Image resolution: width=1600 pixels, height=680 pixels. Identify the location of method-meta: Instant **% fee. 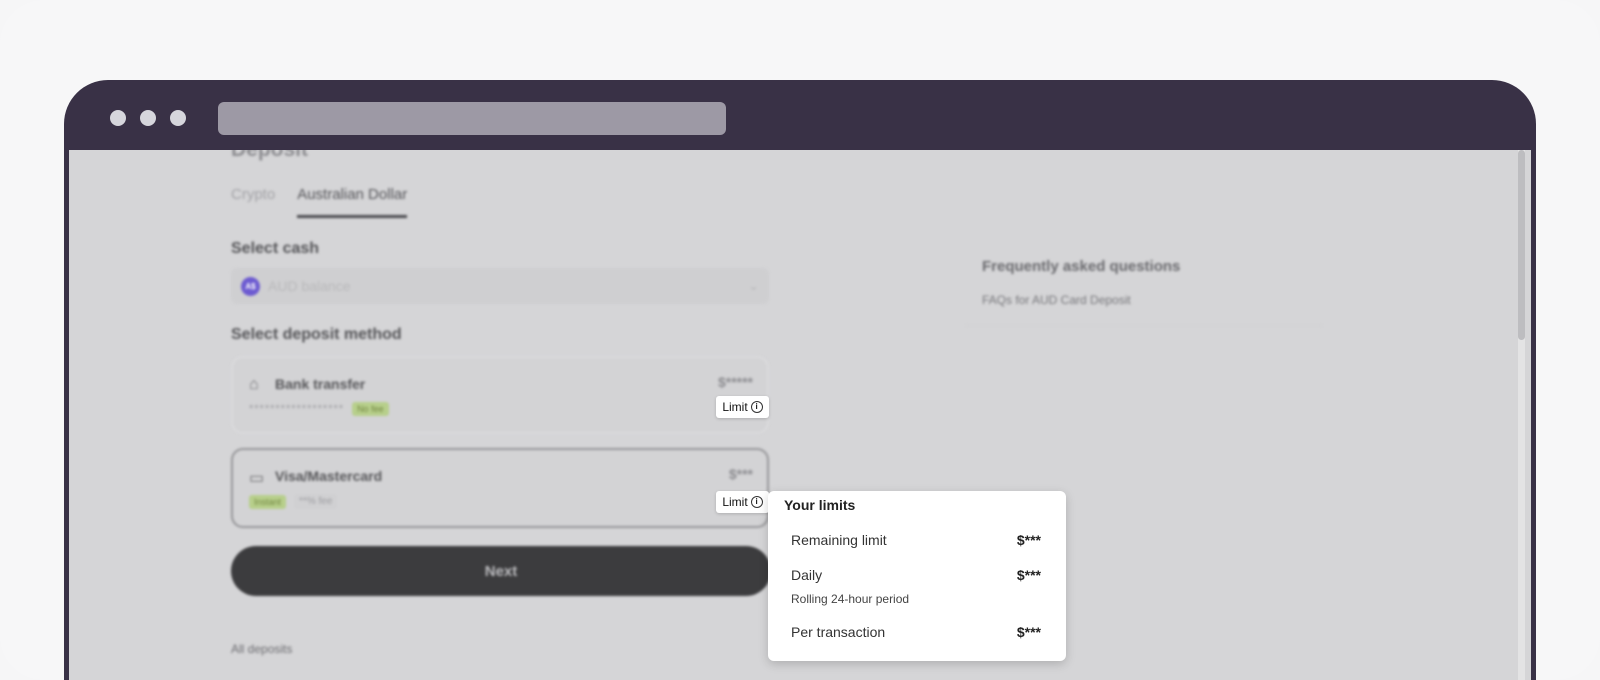
(293, 501).